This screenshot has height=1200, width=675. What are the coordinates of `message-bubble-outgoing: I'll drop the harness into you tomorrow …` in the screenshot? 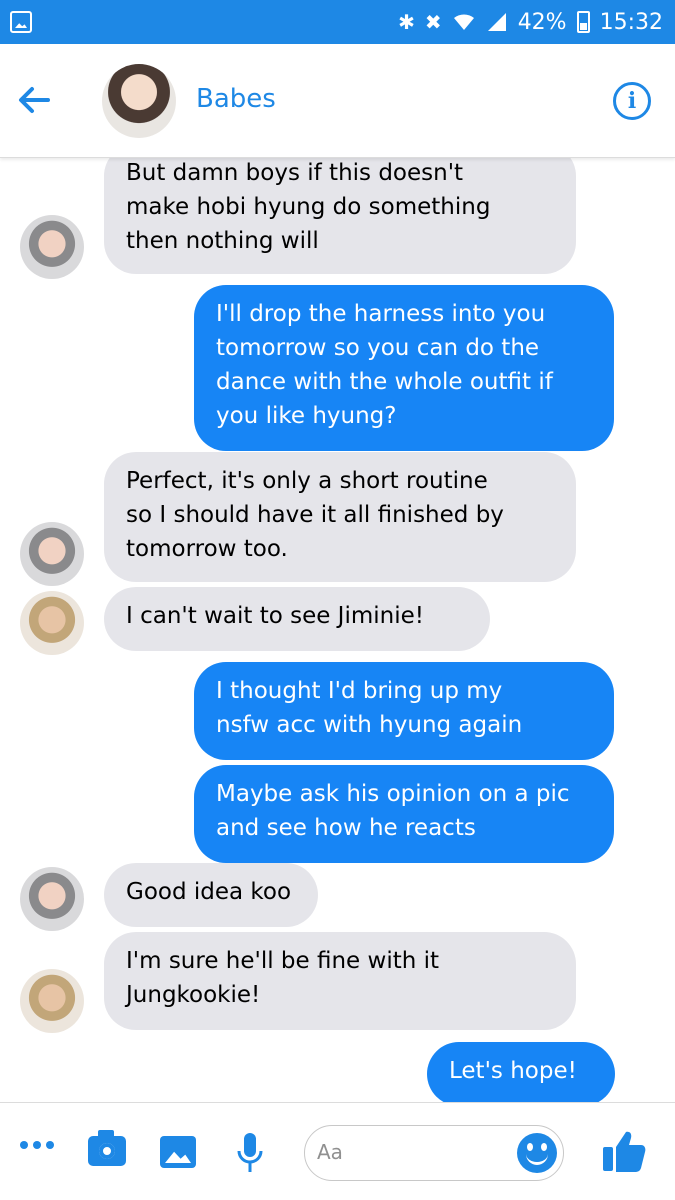 It's located at (404, 368).